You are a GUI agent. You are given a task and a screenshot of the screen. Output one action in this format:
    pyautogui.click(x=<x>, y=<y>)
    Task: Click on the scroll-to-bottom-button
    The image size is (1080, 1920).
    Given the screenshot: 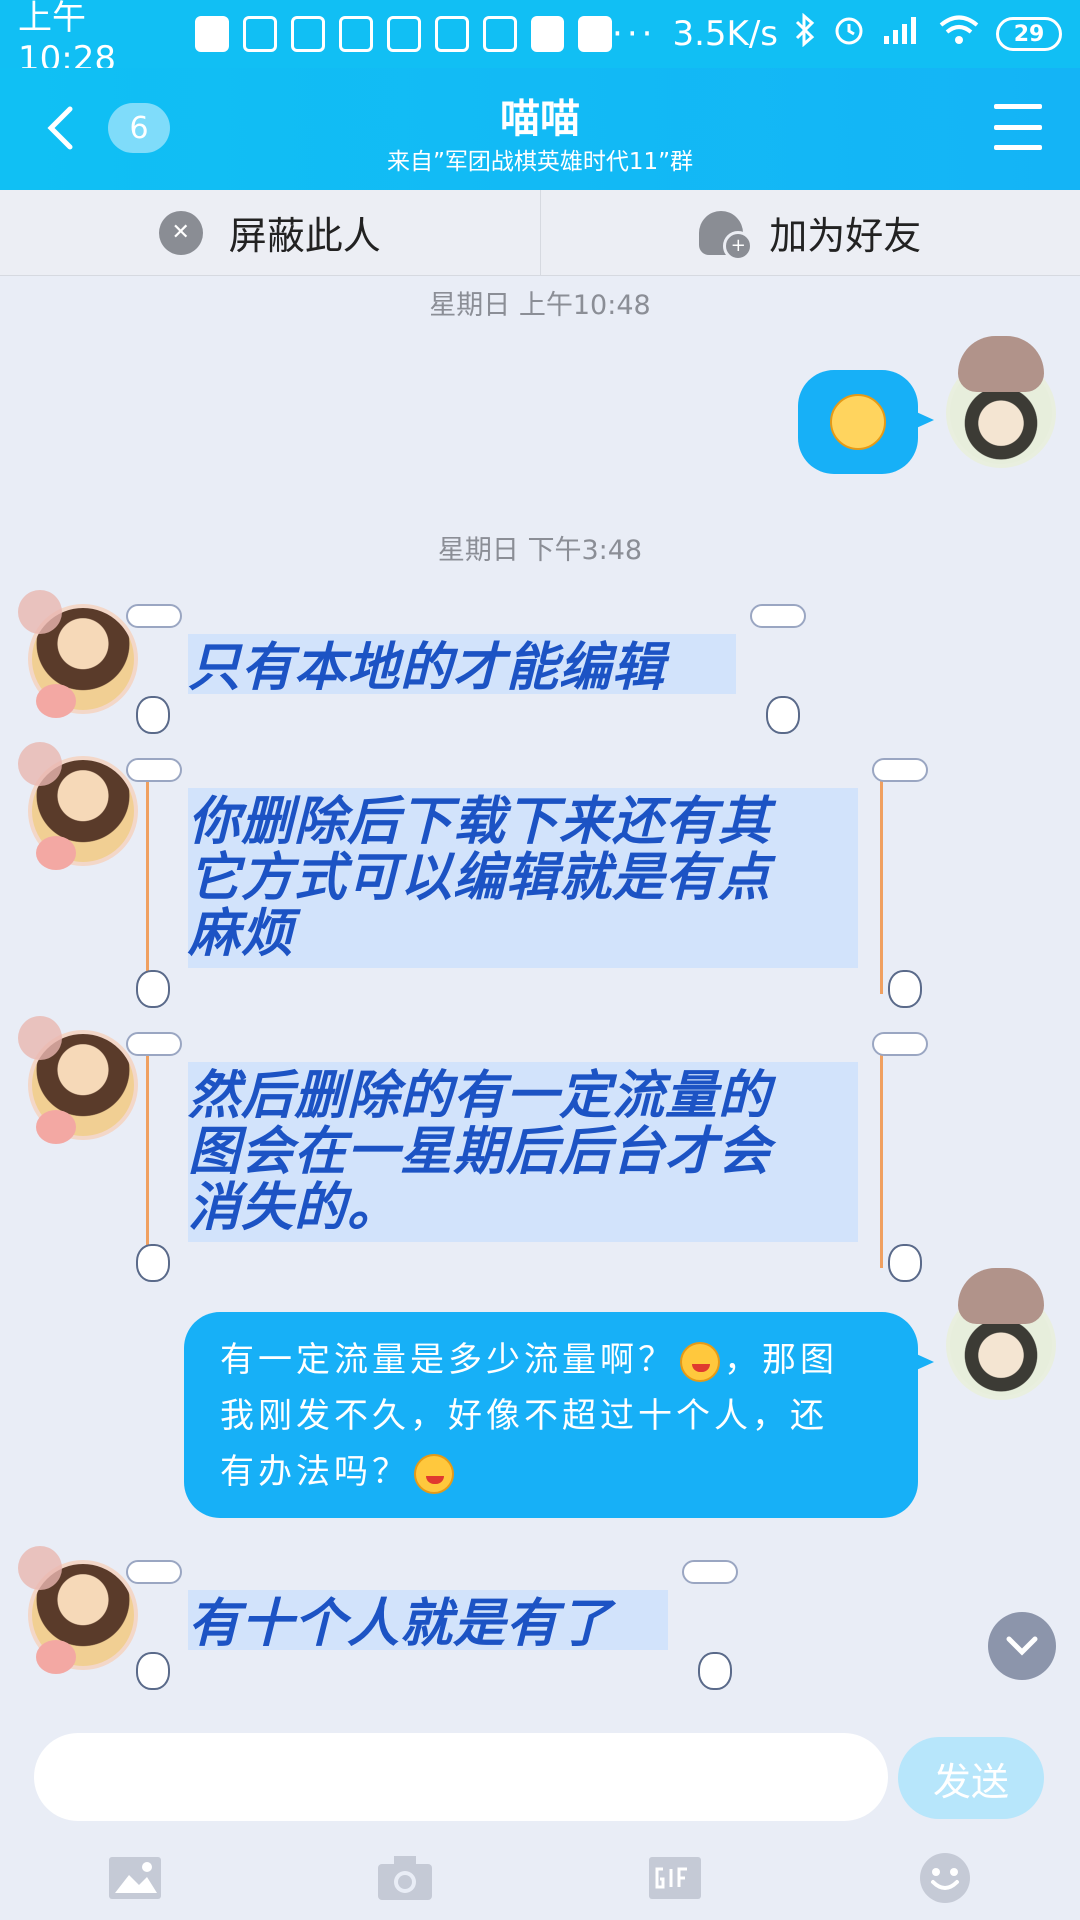 What is the action you would take?
    pyautogui.click(x=1022, y=1646)
    